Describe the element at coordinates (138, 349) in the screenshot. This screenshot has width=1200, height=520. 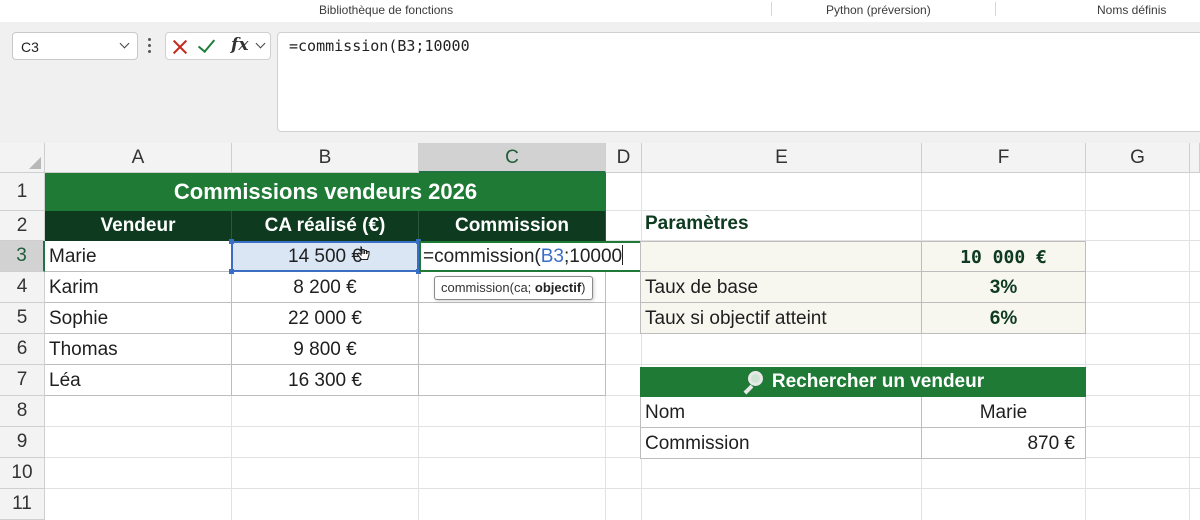
I see `table-cell-vendeur: Thomas` at that location.